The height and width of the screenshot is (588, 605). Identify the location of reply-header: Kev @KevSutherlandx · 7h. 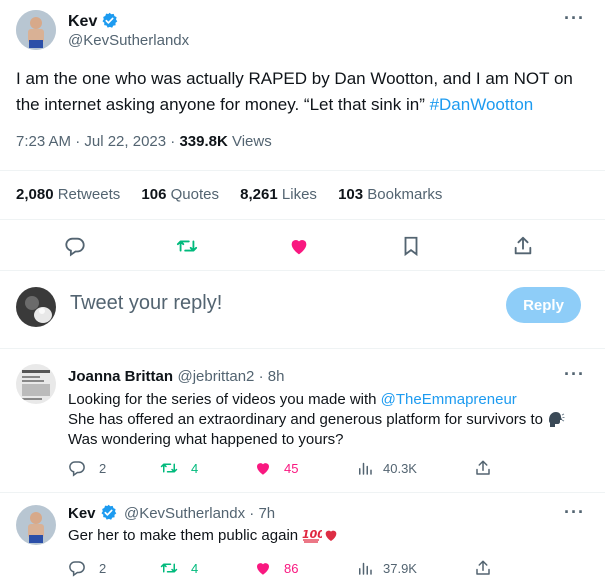
(171, 513).